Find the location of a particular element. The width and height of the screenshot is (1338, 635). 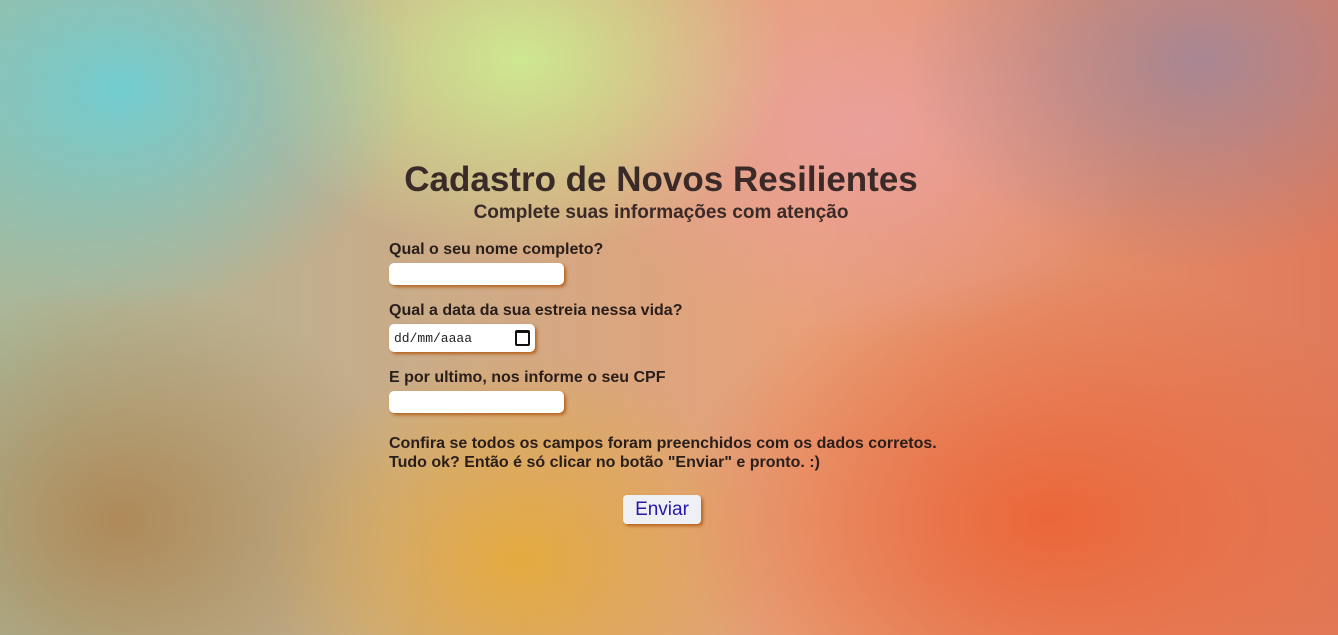

birth-date-input: dd/mm/aaaa is located at coordinates (462, 338).